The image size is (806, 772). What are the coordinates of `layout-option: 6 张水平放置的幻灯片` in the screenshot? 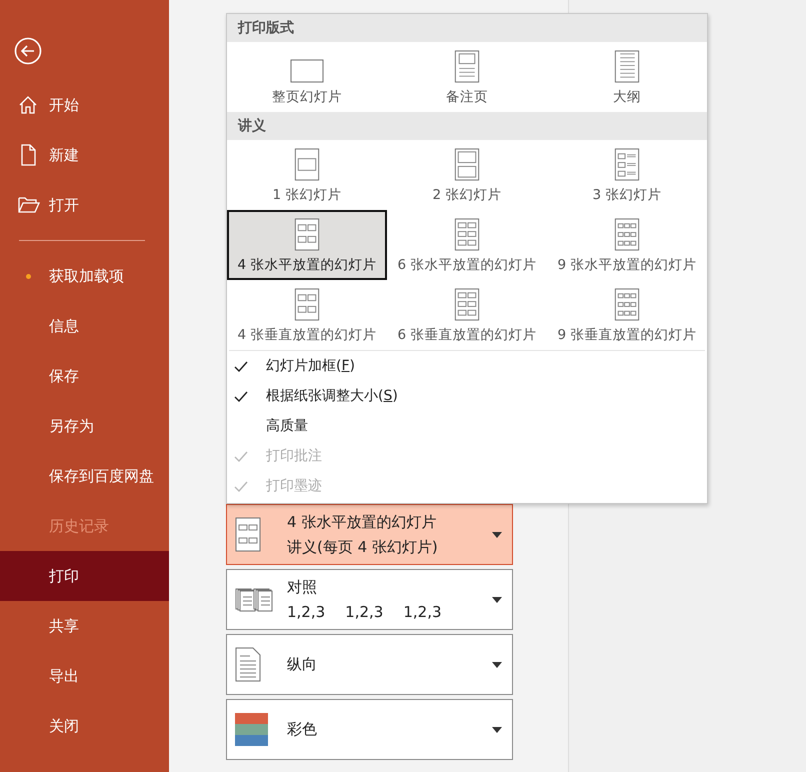 It's located at (467, 245).